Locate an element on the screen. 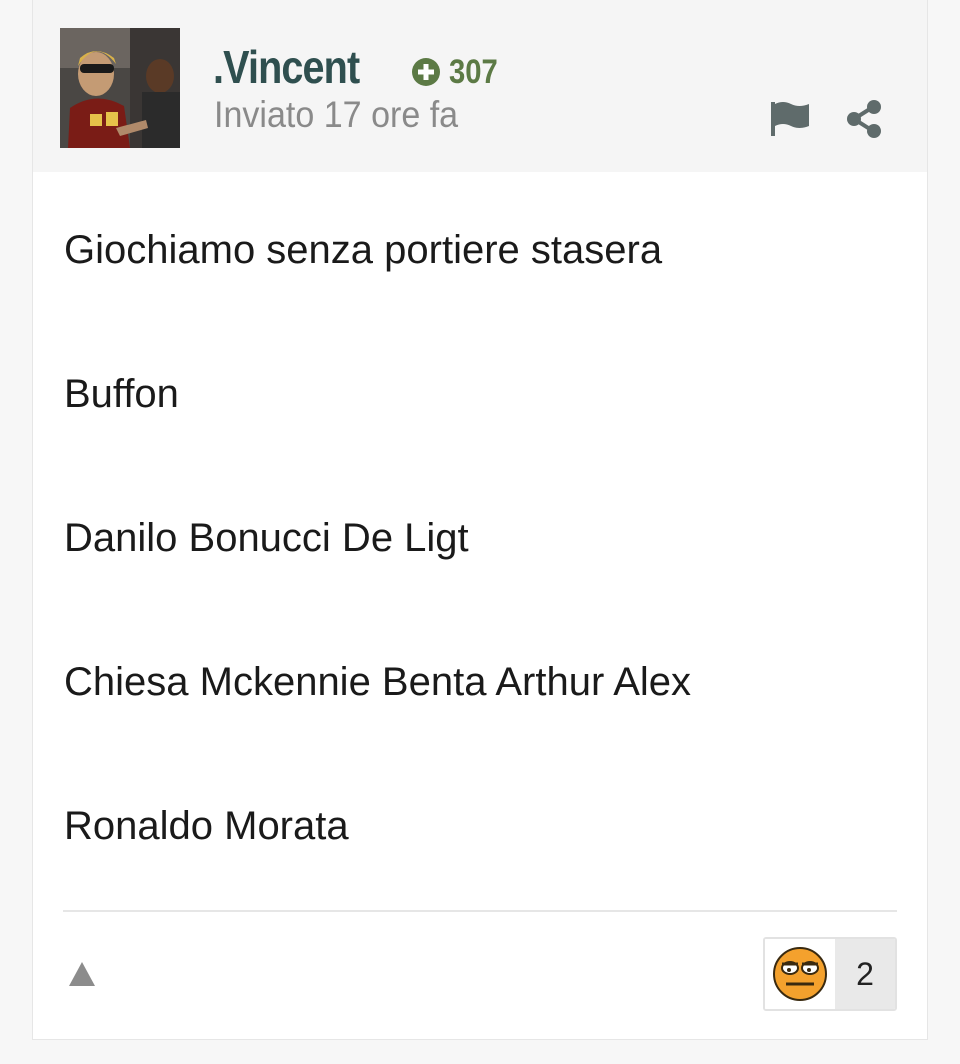 Image resolution: width=960 pixels, height=1064 pixels. flag-icon is located at coordinates (790, 119).